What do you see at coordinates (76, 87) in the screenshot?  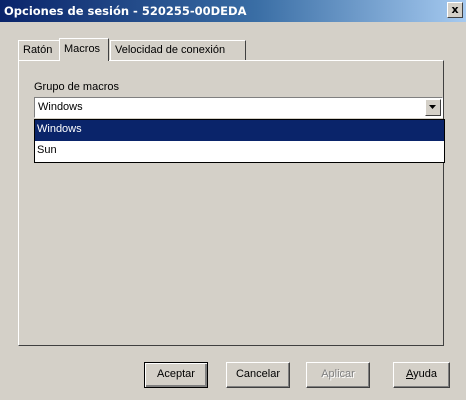 I see `macro-group-label: Grupo de macros` at bounding box center [76, 87].